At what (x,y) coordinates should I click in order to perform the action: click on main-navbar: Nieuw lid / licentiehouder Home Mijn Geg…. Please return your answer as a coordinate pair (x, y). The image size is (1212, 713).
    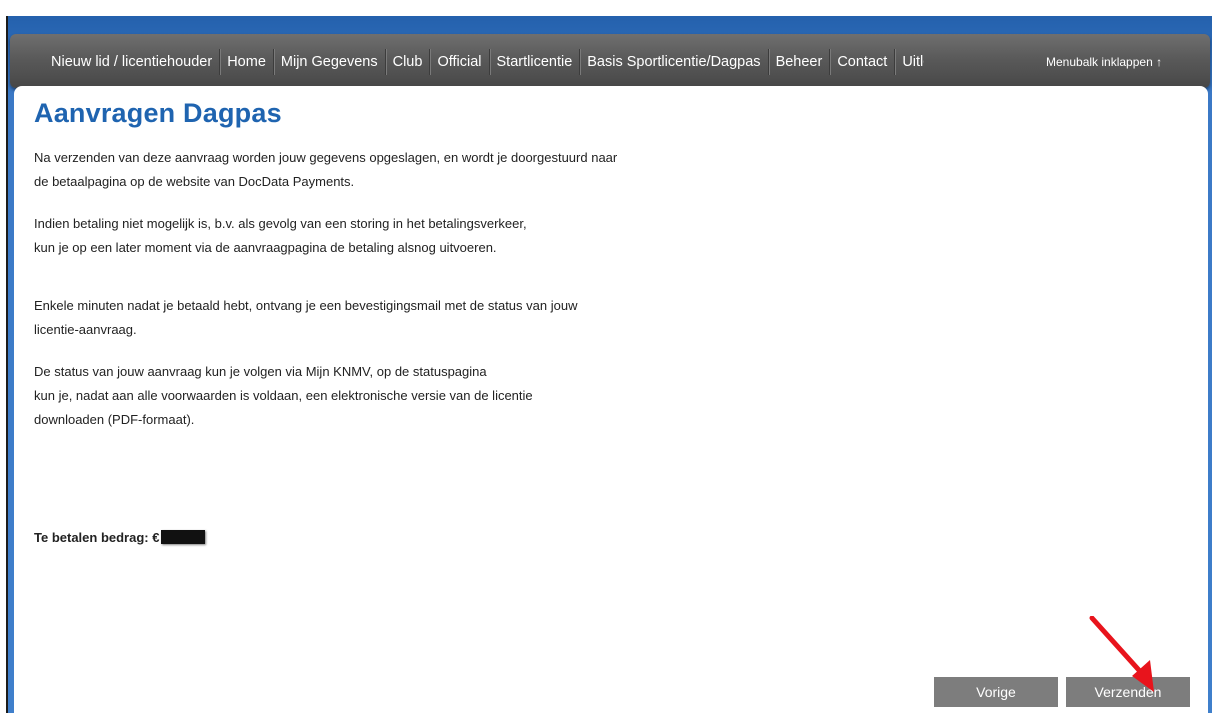
    Looking at the image, I should click on (610, 61).